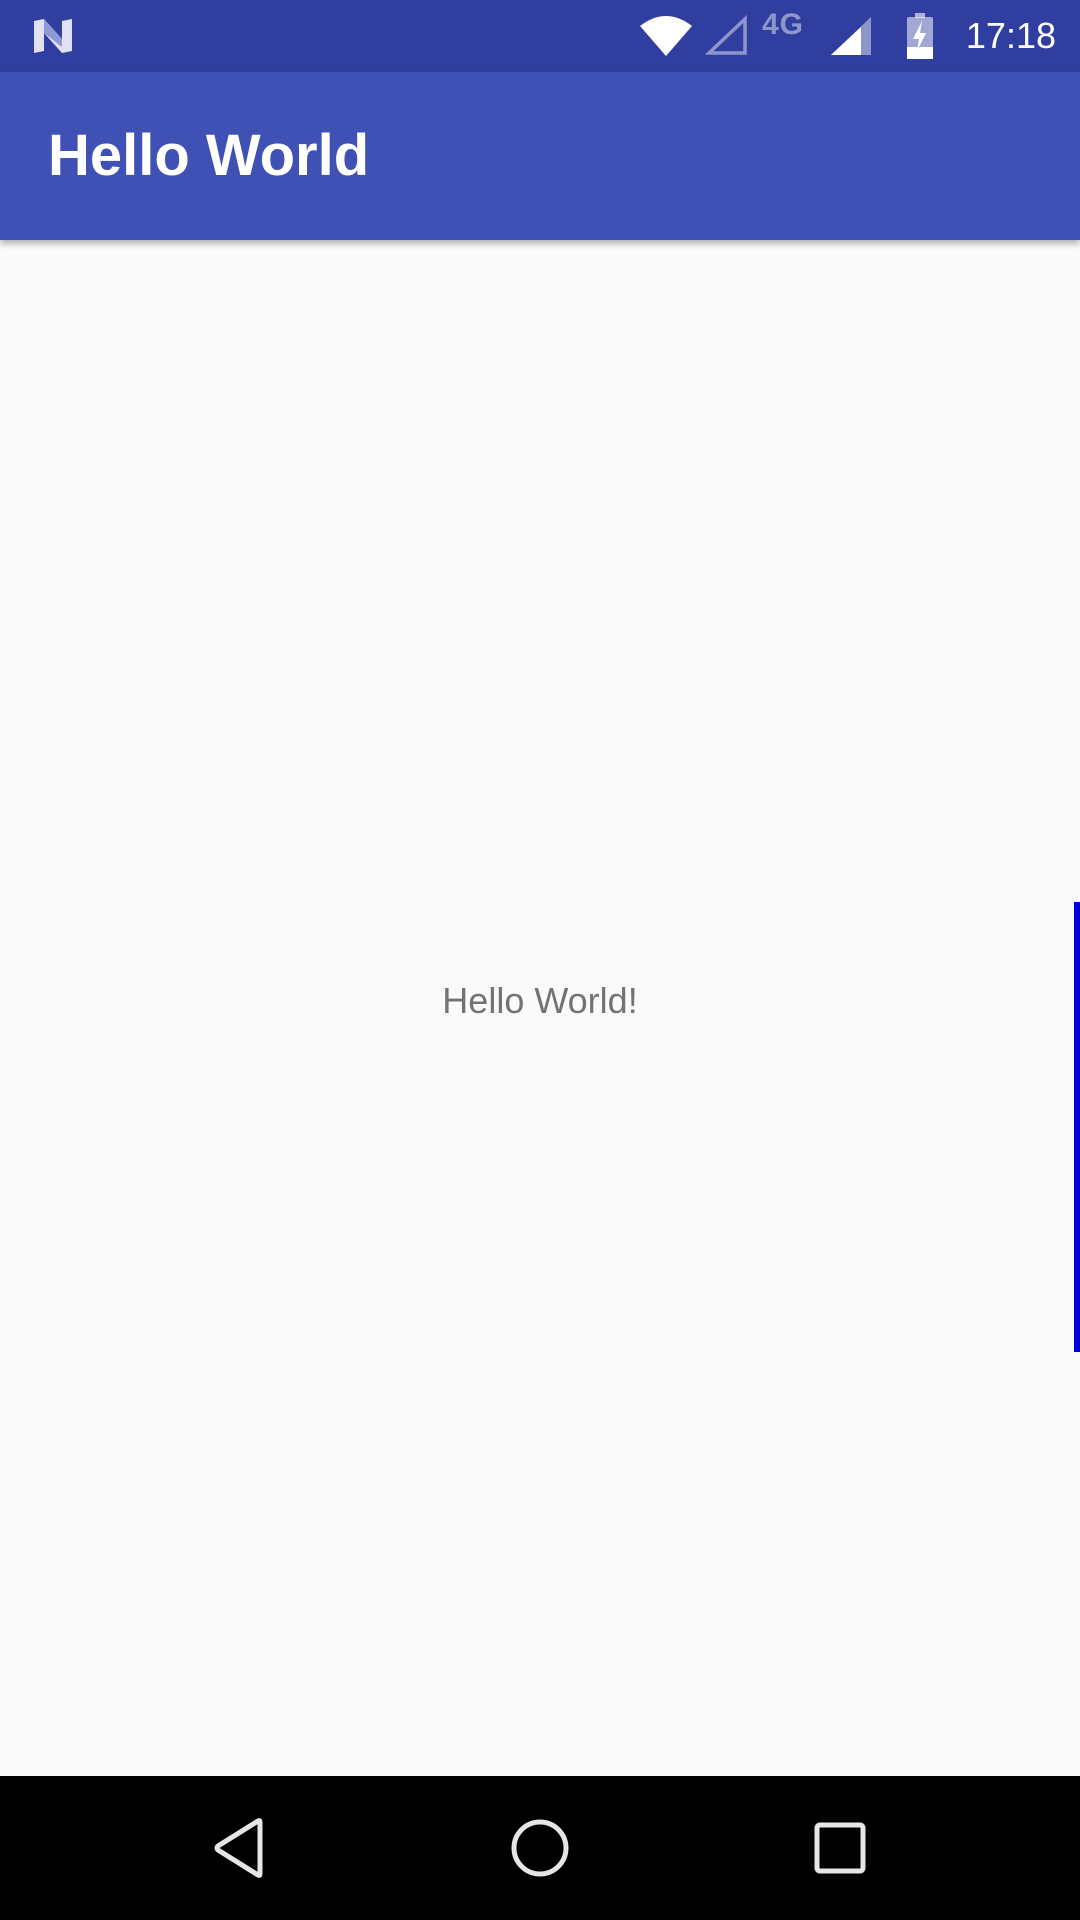  I want to click on navigation-bar, so click(540, 1848).